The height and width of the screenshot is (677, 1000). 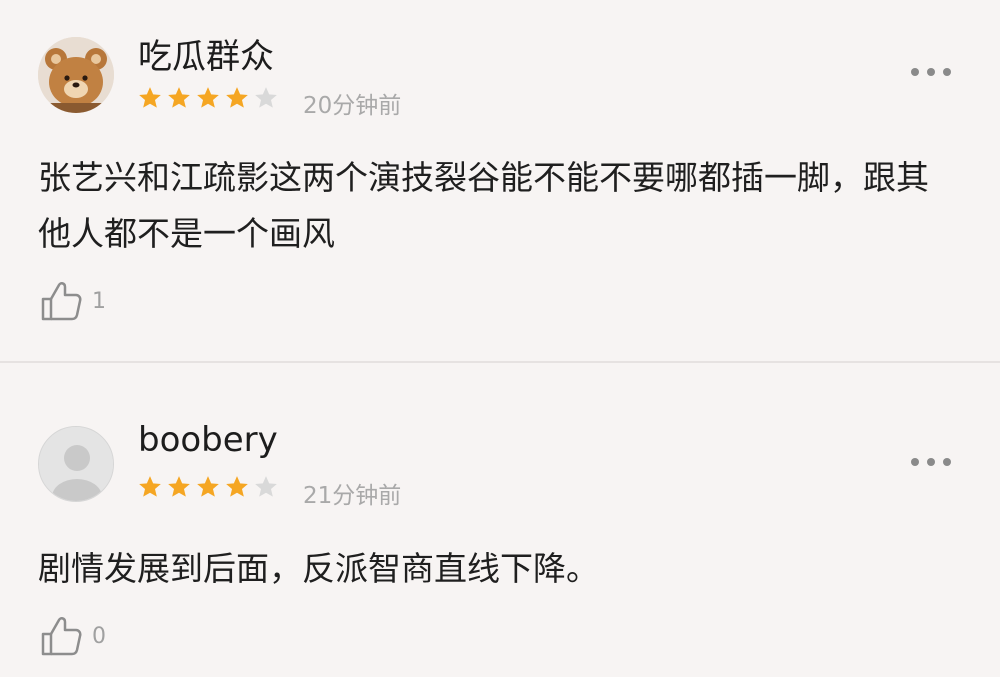 I want to click on like-button: 0, so click(x=73, y=636).